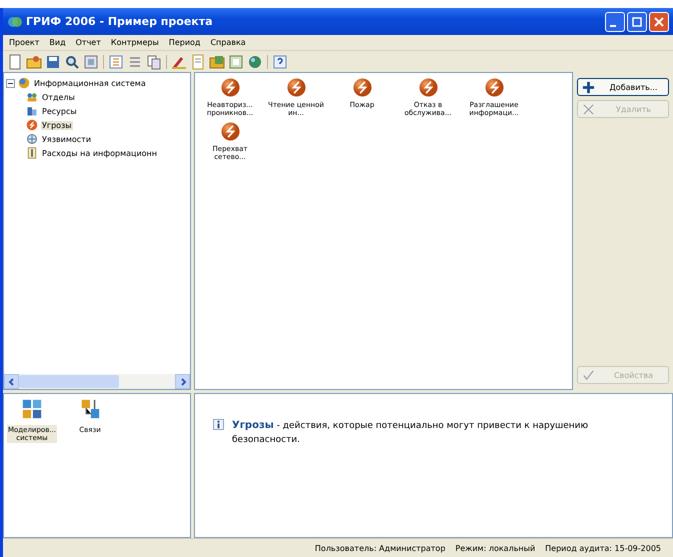  I want to click on help-icon, so click(280, 62).